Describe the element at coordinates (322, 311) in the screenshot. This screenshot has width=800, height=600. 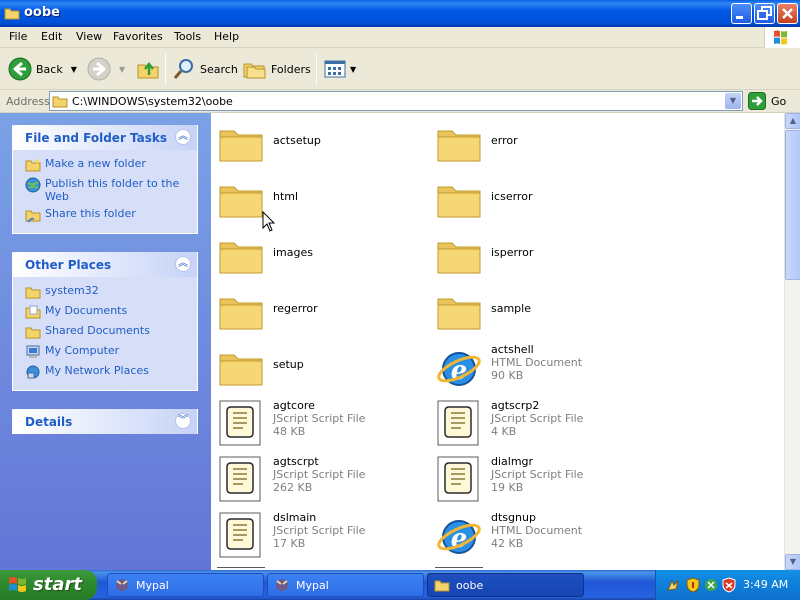
I see `file-item: regerror` at that location.